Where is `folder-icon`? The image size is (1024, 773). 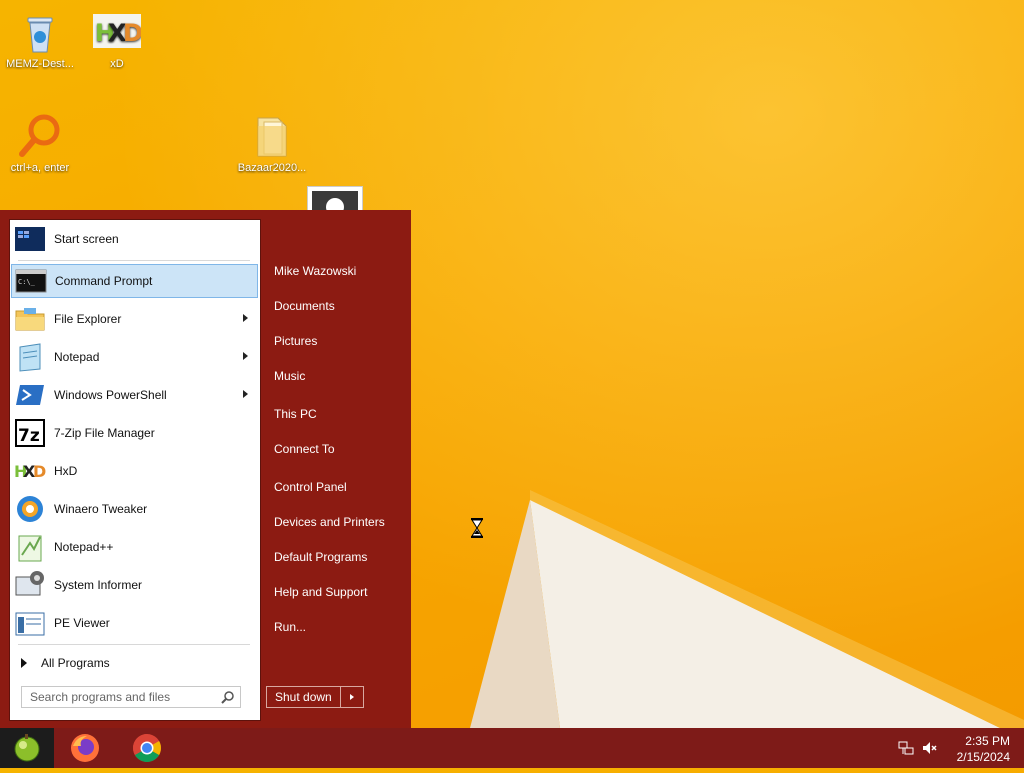 folder-icon is located at coordinates (272, 137).